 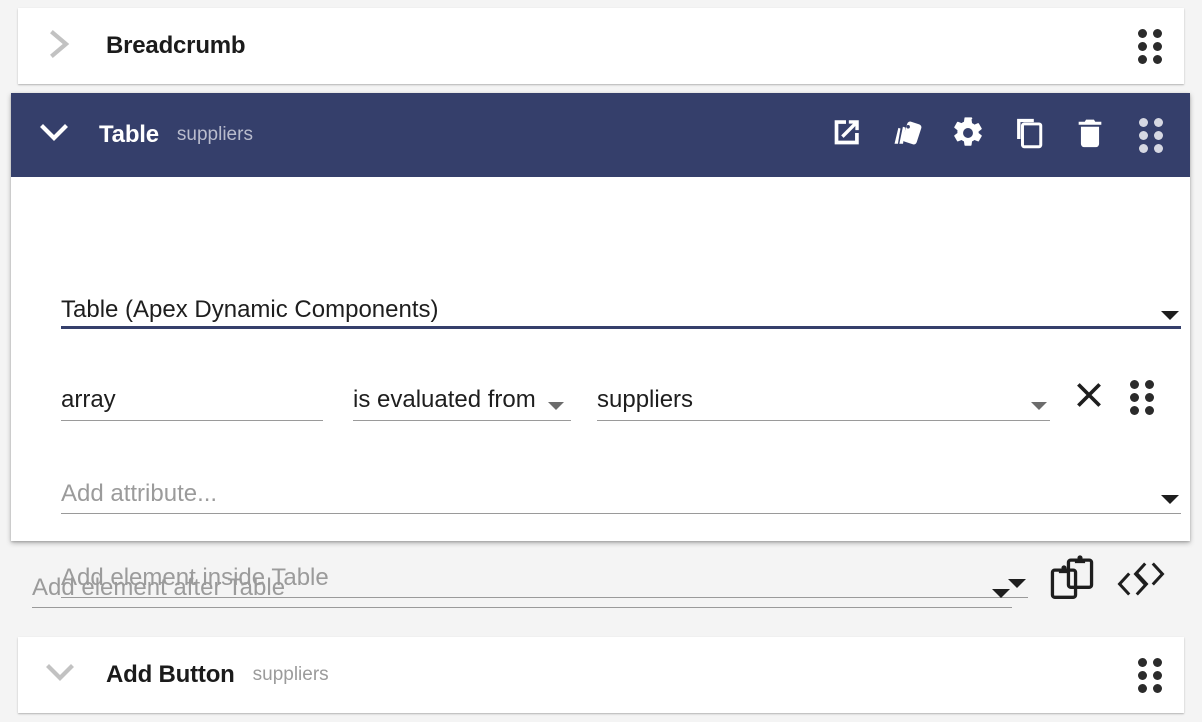 I want to click on attribute-value-select: suppliers, so click(x=823, y=398).